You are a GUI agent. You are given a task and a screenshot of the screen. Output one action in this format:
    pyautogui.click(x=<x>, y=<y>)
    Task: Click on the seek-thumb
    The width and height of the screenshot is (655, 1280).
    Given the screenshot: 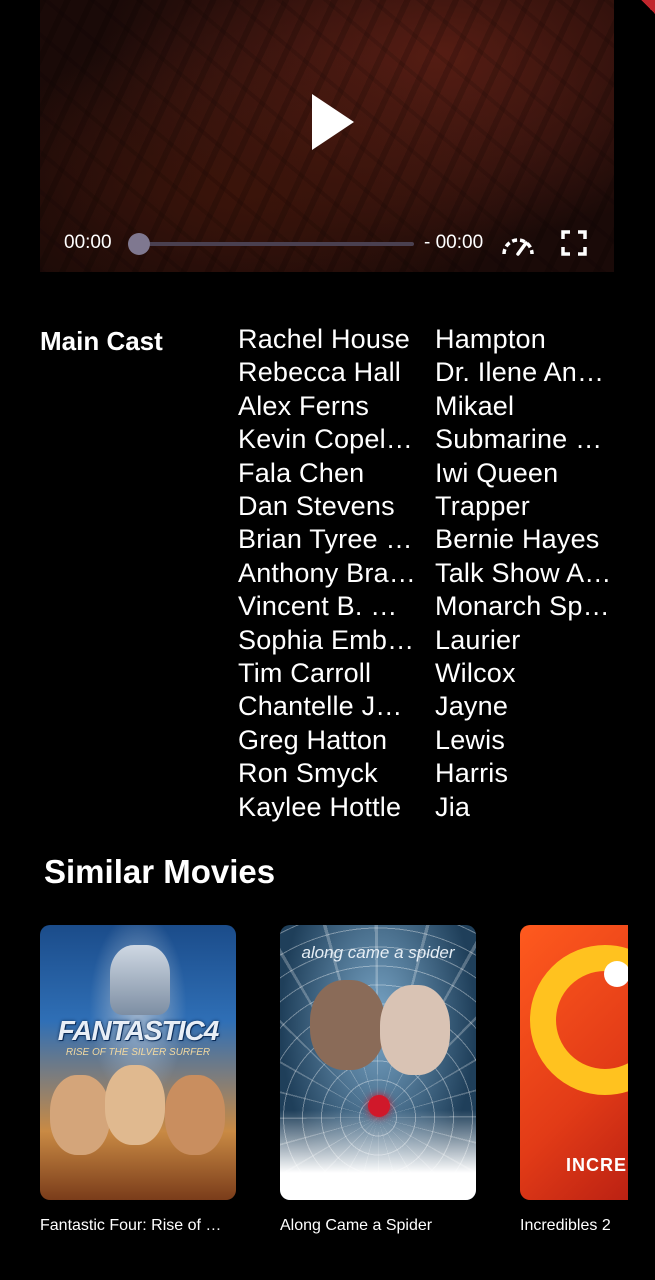 What is the action you would take?
    pyautogui.click(x=139, y=244)
    